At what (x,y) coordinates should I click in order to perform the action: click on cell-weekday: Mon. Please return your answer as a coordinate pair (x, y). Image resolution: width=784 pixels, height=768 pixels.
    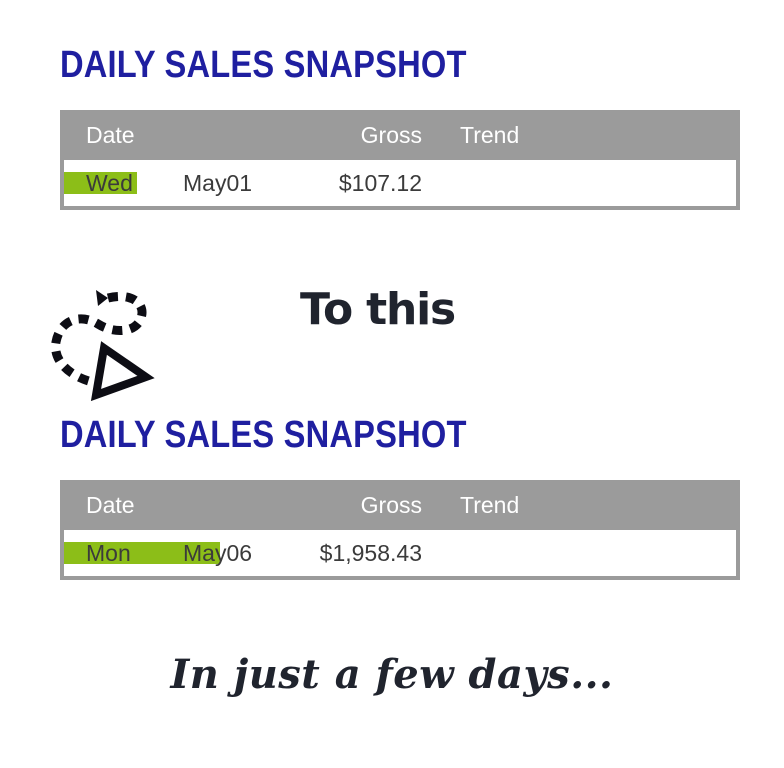
    Looking at the image, I should click on (108, 552).